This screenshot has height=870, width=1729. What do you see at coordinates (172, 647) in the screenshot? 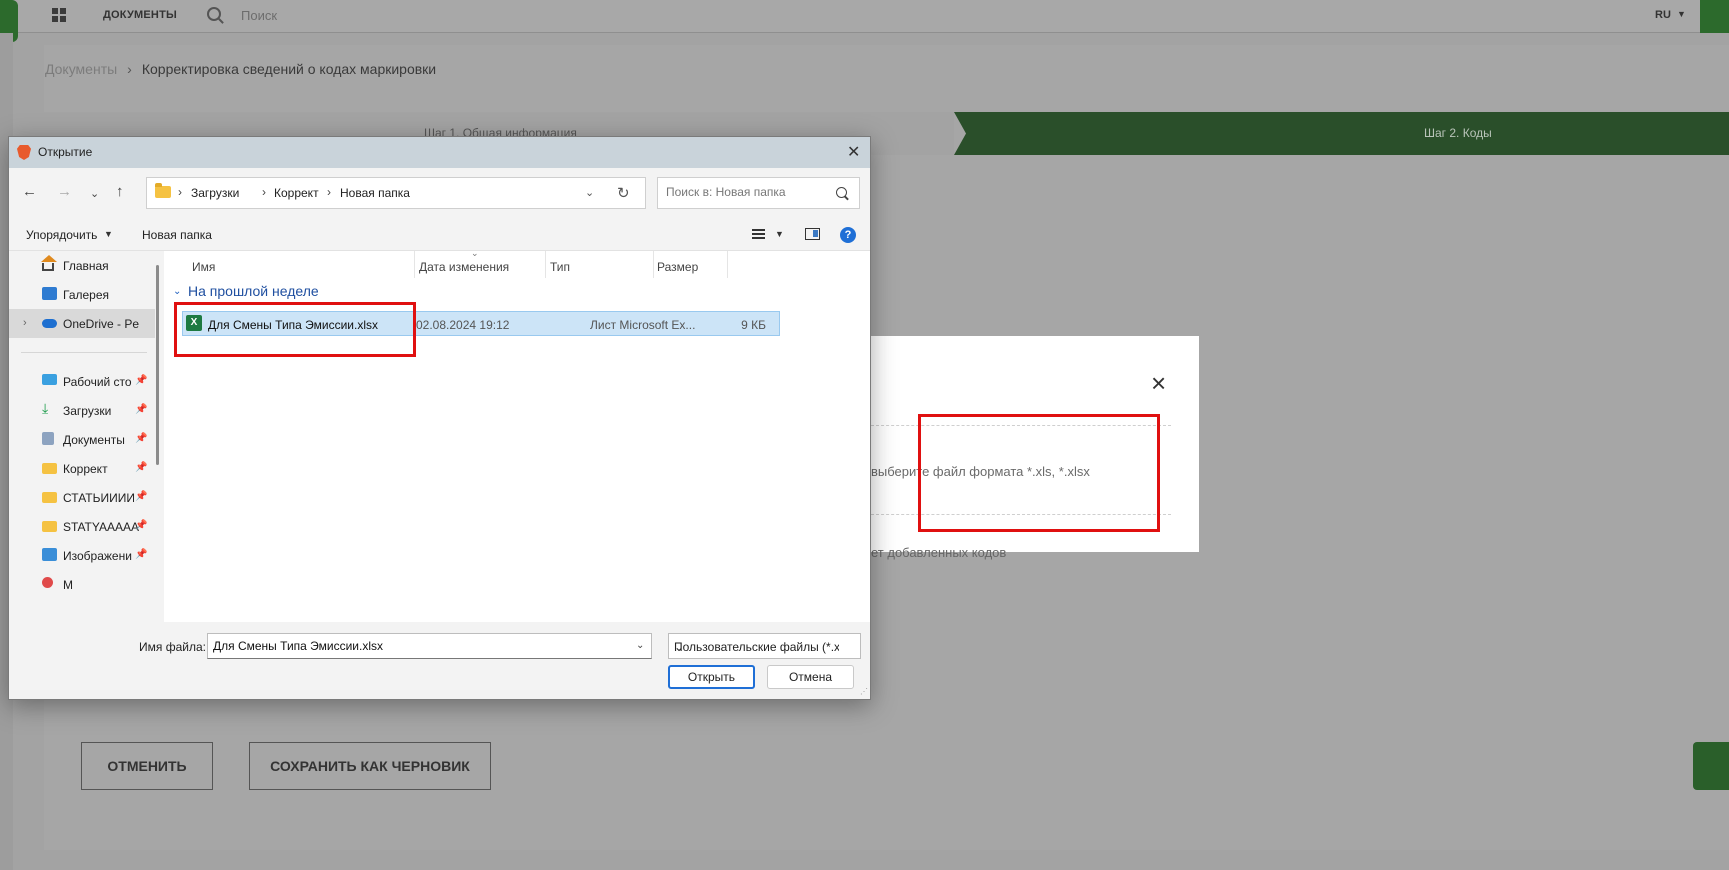
I see `filename-label: Имя файла:` at bounding box center [172, 647].